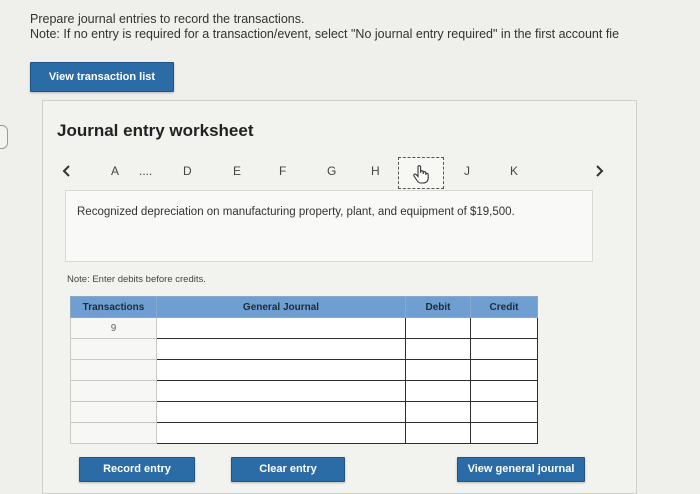  Describe the element at coordinates (137, 469) in the screenshot. I see `record-entry-button: Record entry` at that location.